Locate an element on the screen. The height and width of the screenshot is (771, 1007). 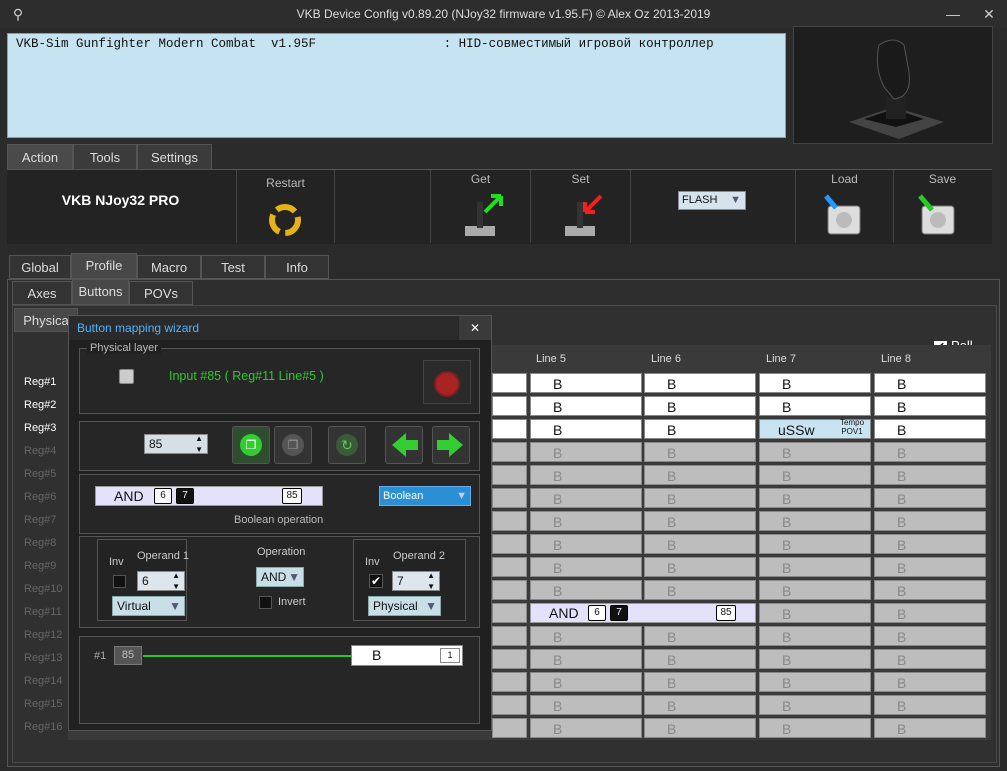
subtab-axes: Axes is located at coordinates (42, 293).